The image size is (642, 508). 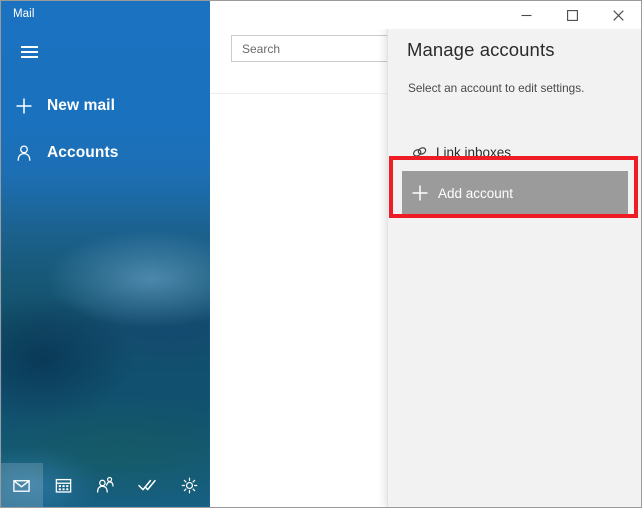 I want to click on search-placeholder: Search, so click(x=261, y=48).